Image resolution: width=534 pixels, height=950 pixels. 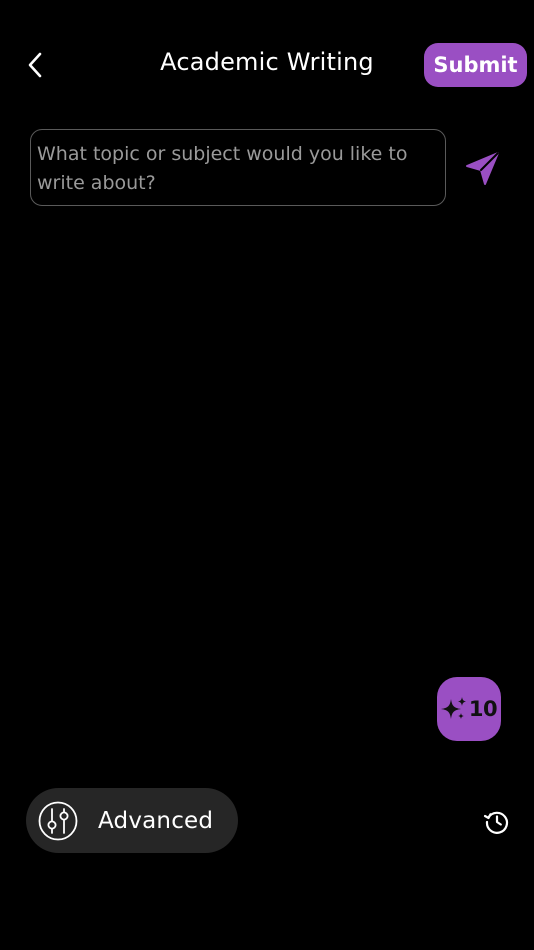 What do you see at coordinates (235, 169) in the screenshot?
I see `topic-input` at bounding box center [235, 169].